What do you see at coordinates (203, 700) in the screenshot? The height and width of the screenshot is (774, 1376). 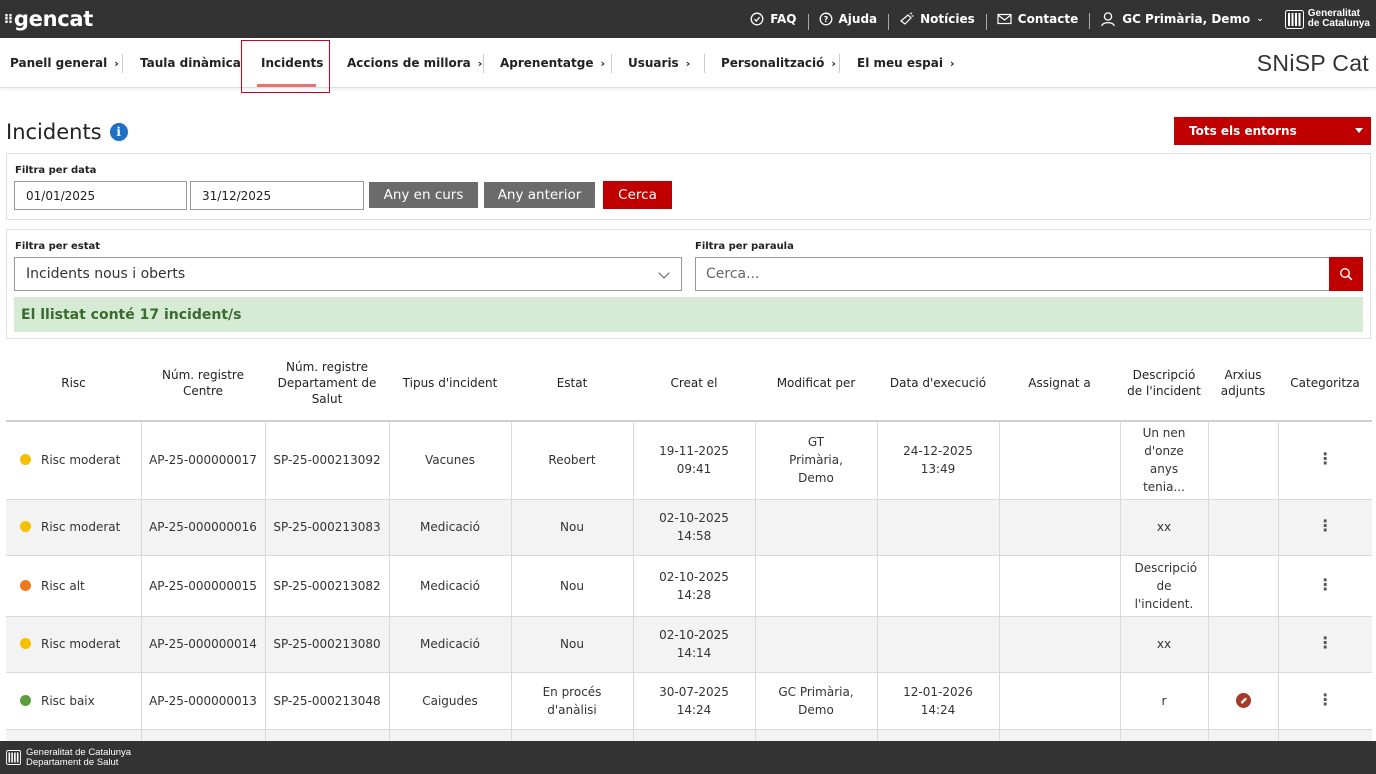 I see `center-reg-cell: AP-25-000000013` at bounding box center [203, 700].